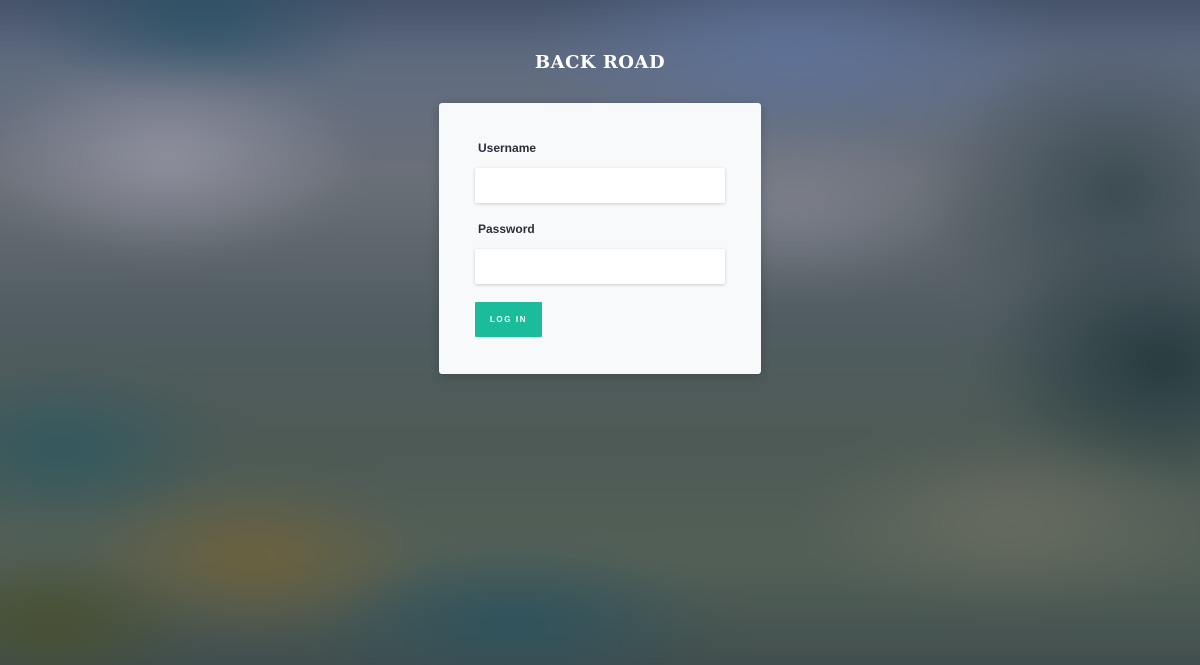 This screenshot has height=665, width=1200. Describe the element at coordinates (600, 185) in the screenshot. I see `username-input` at that location.